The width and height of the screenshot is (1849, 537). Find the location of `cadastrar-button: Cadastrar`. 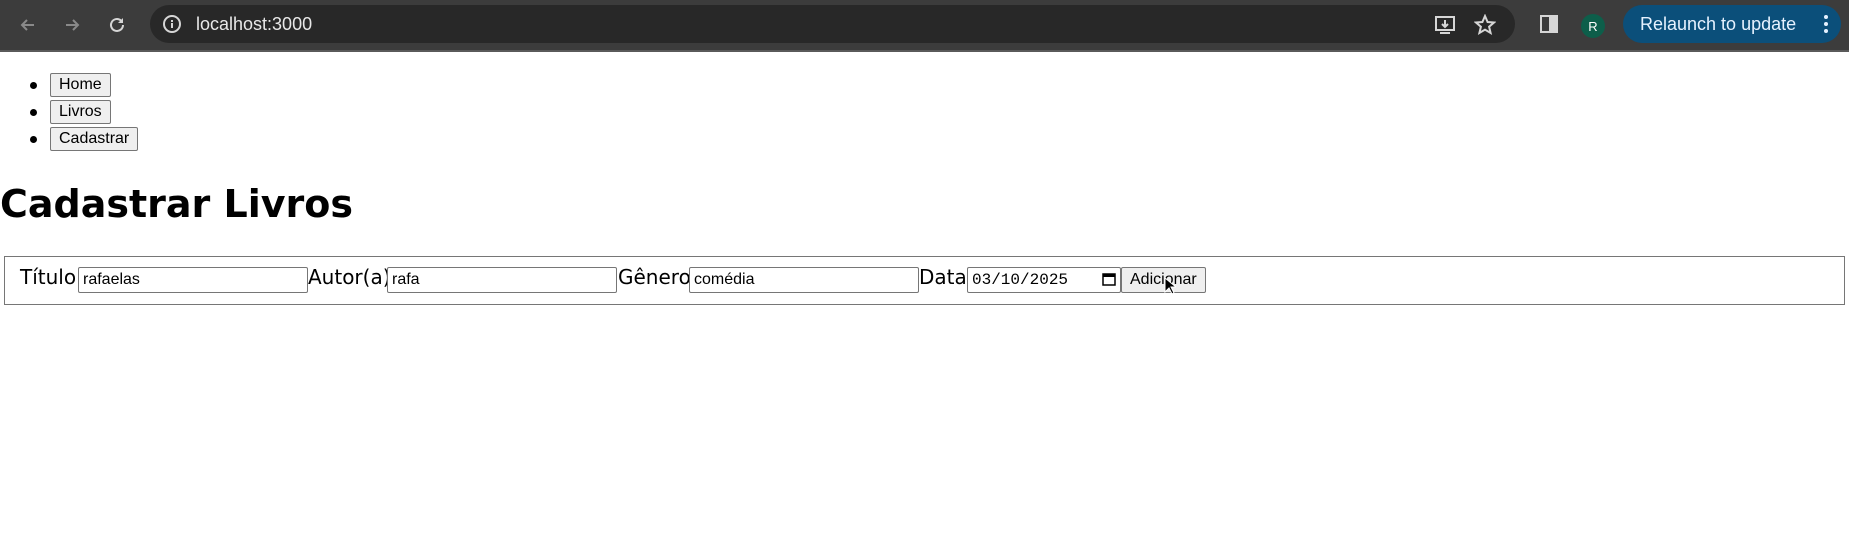

cadastrar-button: Cadastrar is located at coordinates (94, 139).